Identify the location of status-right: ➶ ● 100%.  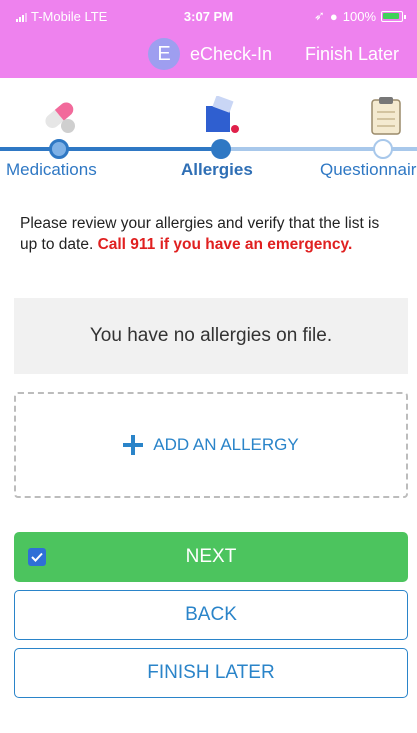
(359, 16).